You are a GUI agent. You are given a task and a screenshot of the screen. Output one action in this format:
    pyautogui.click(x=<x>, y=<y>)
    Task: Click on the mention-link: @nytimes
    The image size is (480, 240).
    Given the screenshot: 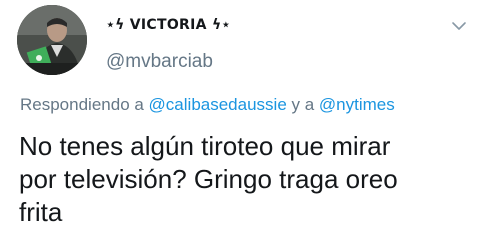 What is the action you would take?
    pyautogui.click(x=357, y=104)
    